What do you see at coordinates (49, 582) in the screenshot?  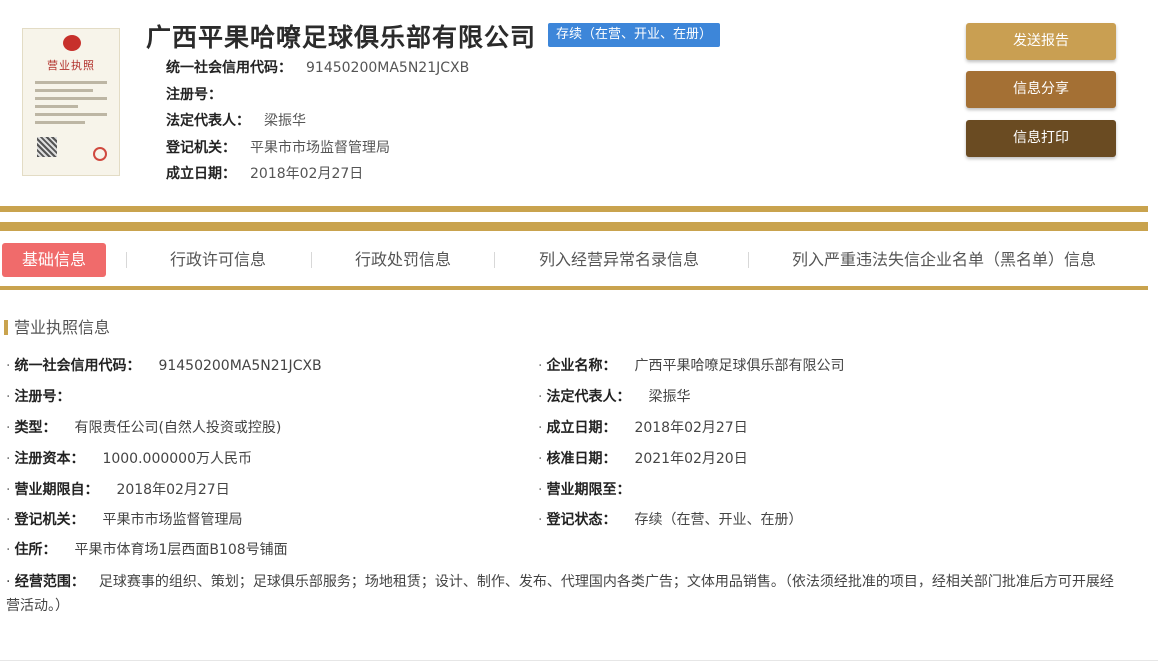 I see `field-label: 经营范围：` at bounding box center [49, 582].